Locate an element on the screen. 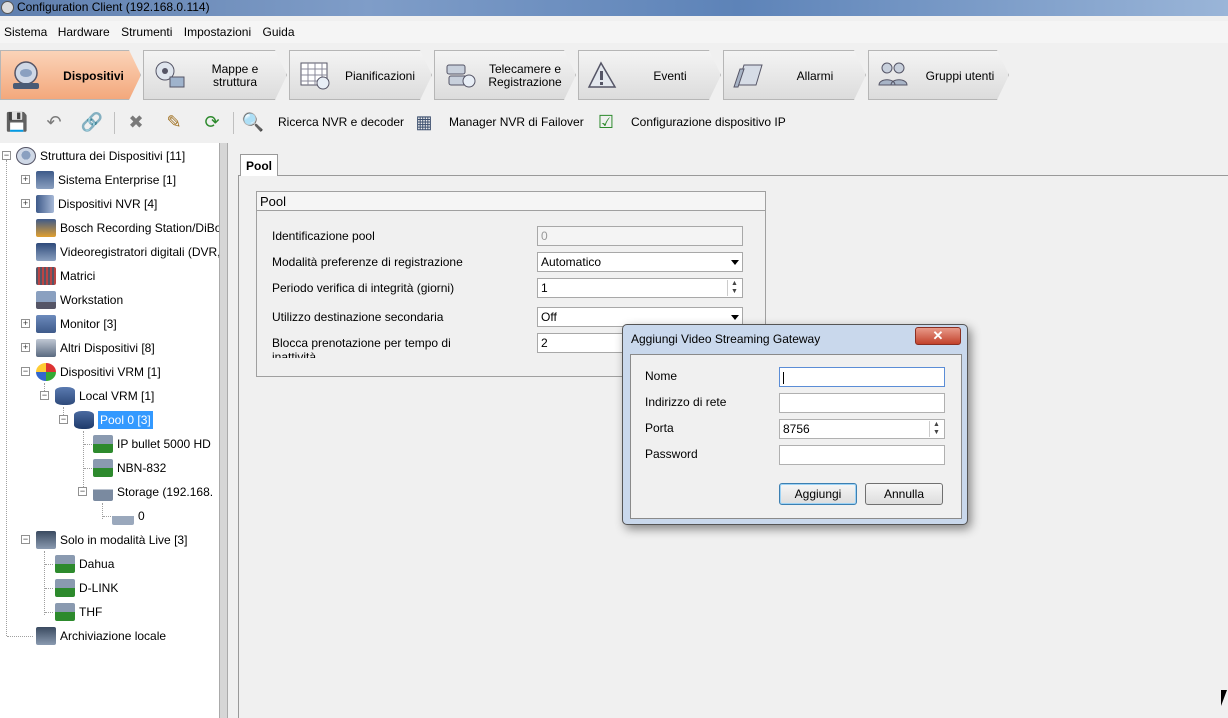  failover-manager-button: ▦ is located at coordinates (424, 122).